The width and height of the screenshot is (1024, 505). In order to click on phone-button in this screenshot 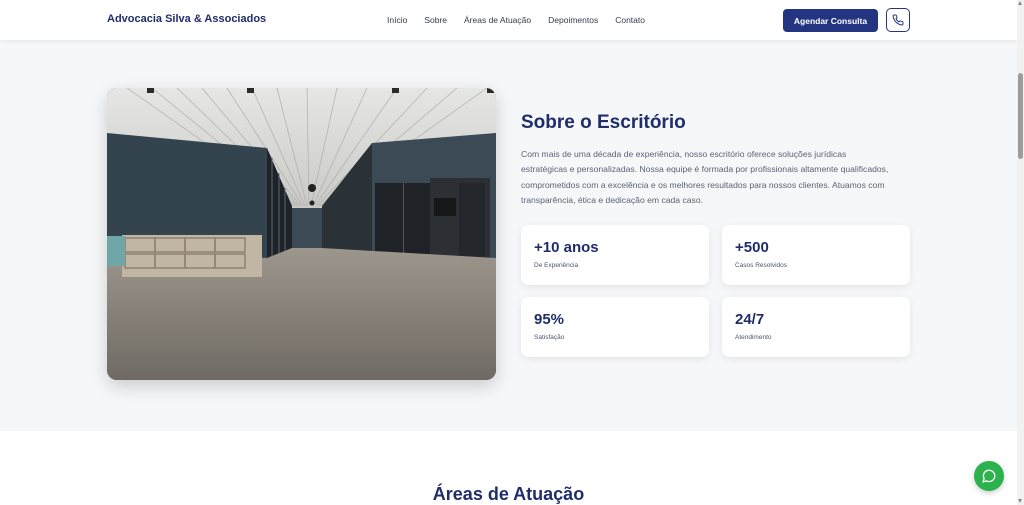, I will do `click(898, 20)`.